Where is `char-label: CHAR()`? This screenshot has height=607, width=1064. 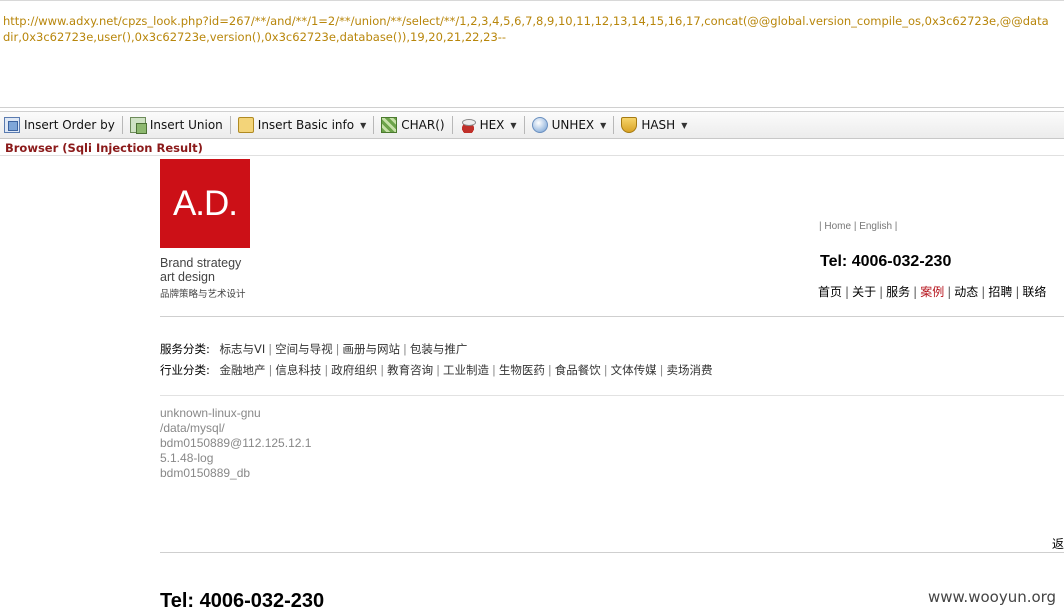 char-label: CHAR() is located at coordinates (423, 125).